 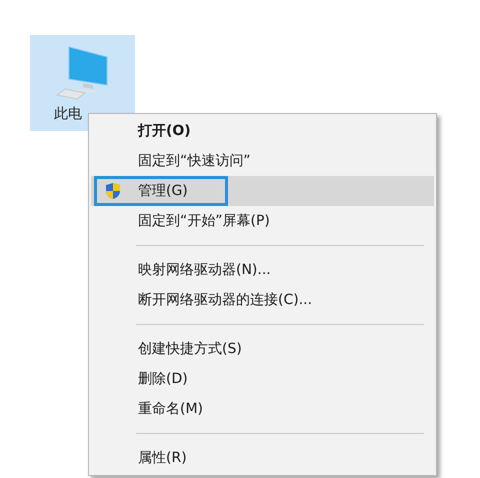 I want to click on menu-item: 管理(G), so click(x=262, y=191).